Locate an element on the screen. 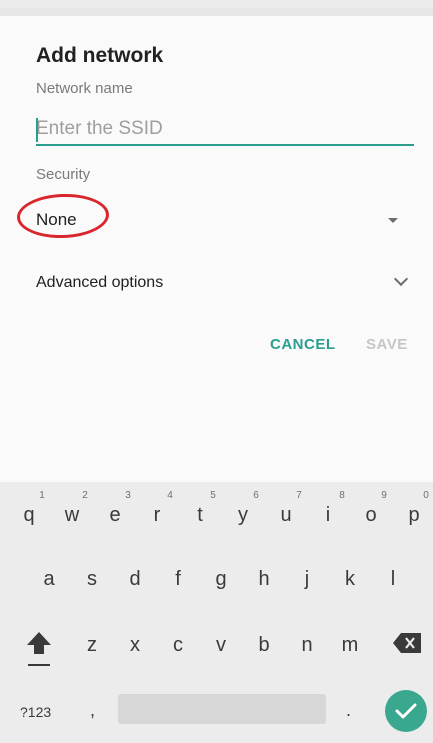  space-bar is located at coordinates (222, 709).